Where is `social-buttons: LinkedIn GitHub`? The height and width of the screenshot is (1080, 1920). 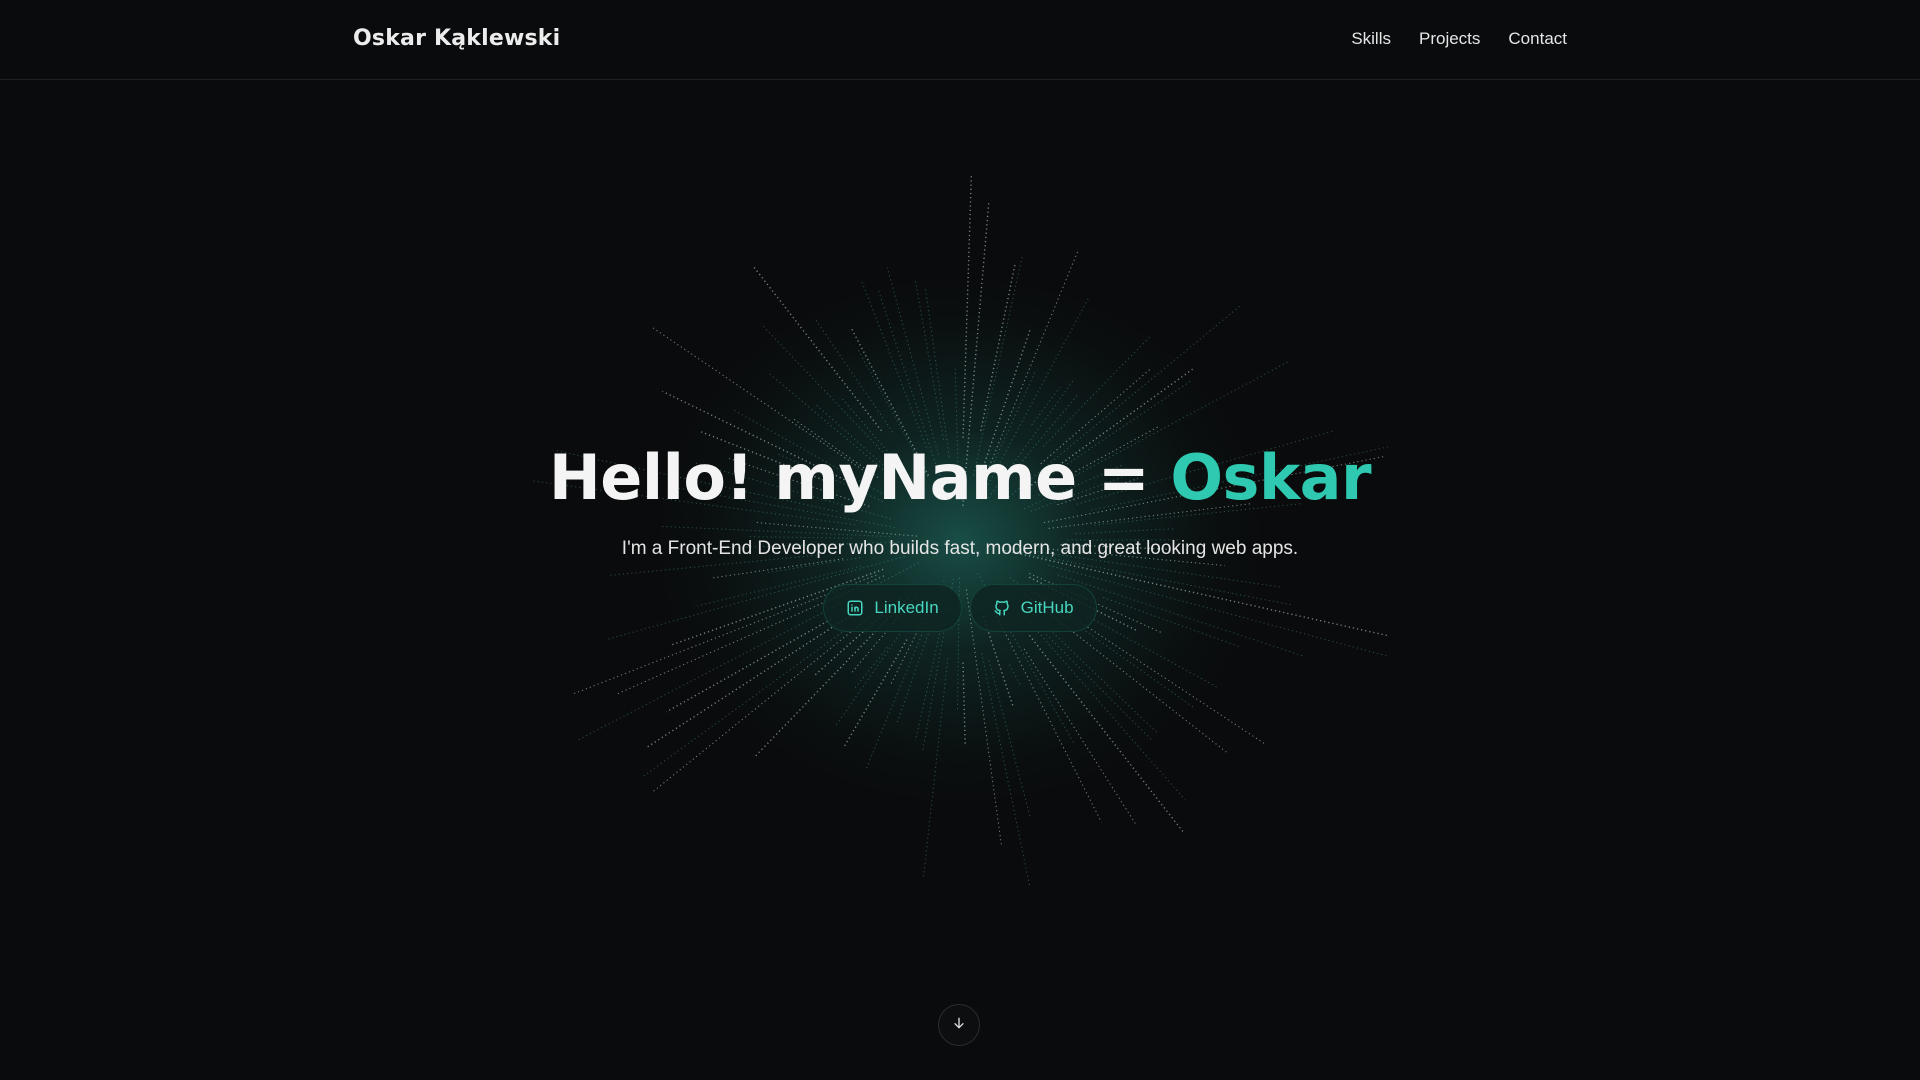 social-buttons: LinkedIn GitHub is located at coordinates (960, 608).